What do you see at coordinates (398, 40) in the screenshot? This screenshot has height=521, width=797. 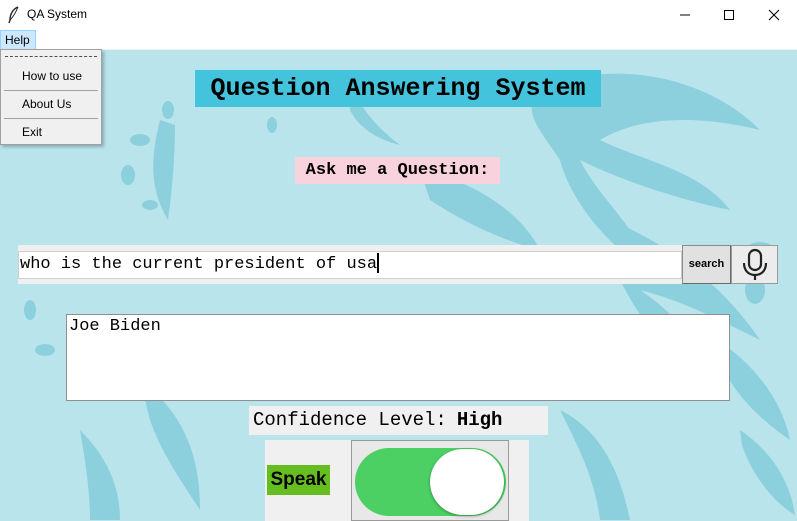 I see `menu-bar: Help` at bounding box center [398, 40].